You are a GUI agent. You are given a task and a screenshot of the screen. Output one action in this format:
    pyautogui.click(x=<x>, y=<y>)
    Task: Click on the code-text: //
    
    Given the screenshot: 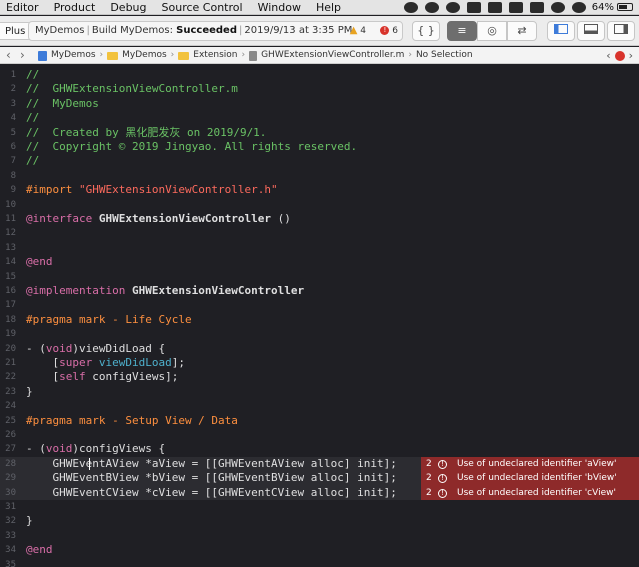 What is the action you would take?
    pyautogui.click(x=32, y=75)
    